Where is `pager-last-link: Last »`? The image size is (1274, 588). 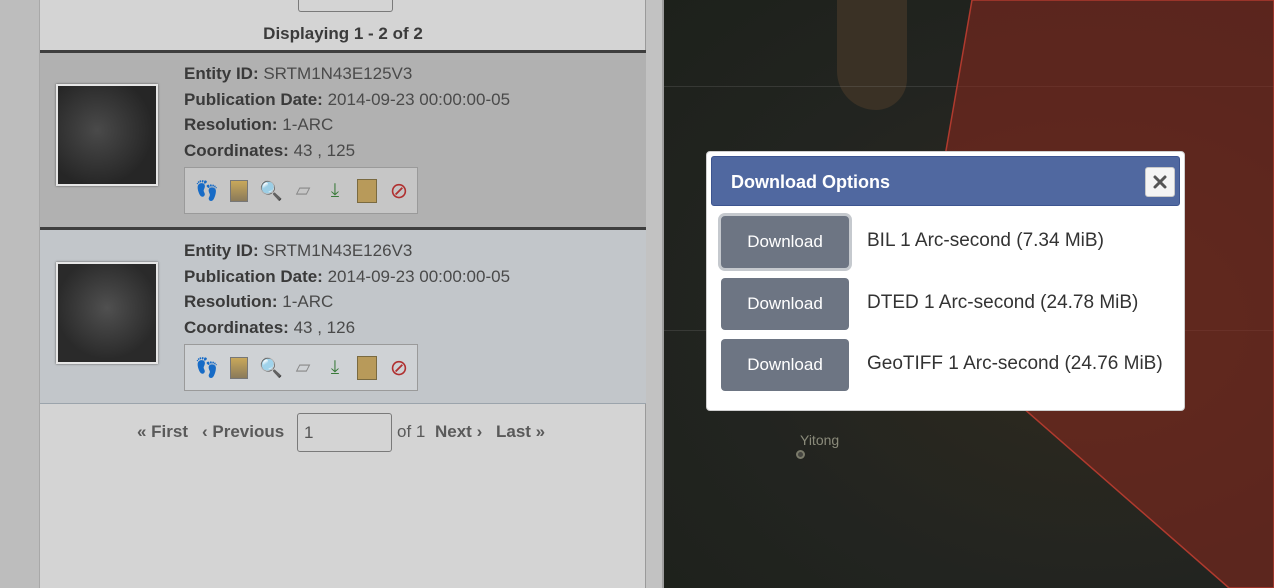 pager-last-link: Last » is located at coordinates (520, 432).